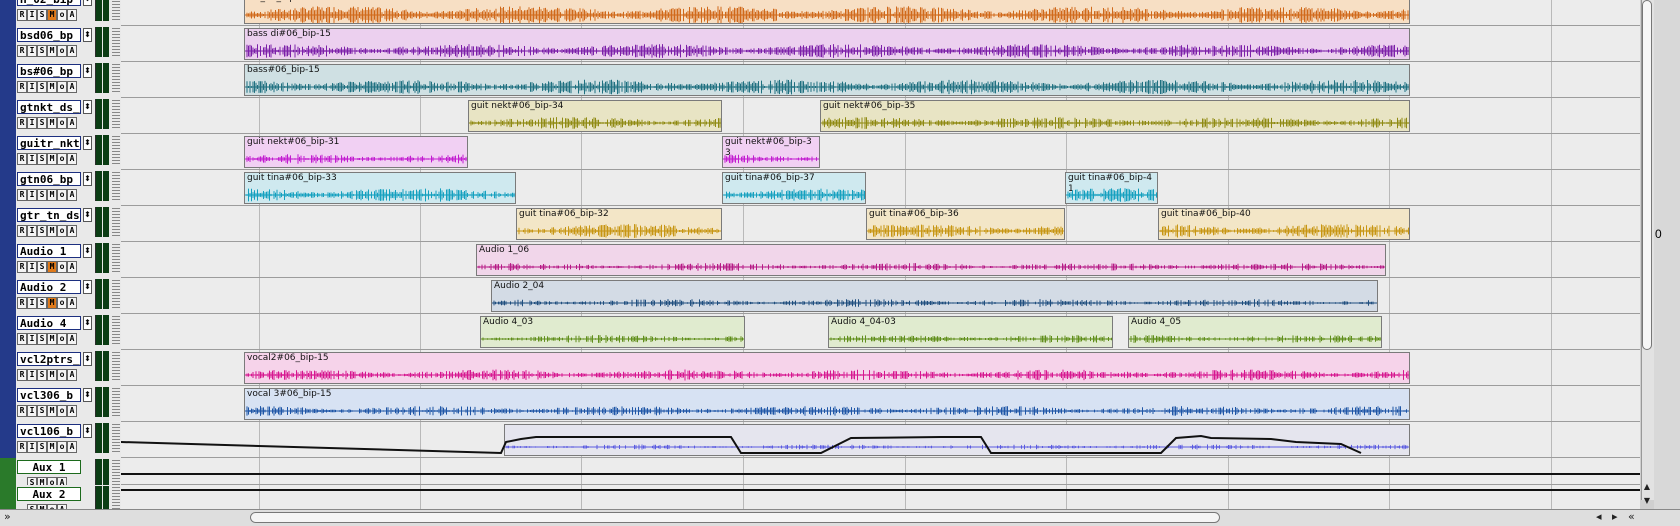  Describe the element at coordinates (794, 188) in the screenshot. I see `audio-region: guit tina#06_bip-37` at that location.